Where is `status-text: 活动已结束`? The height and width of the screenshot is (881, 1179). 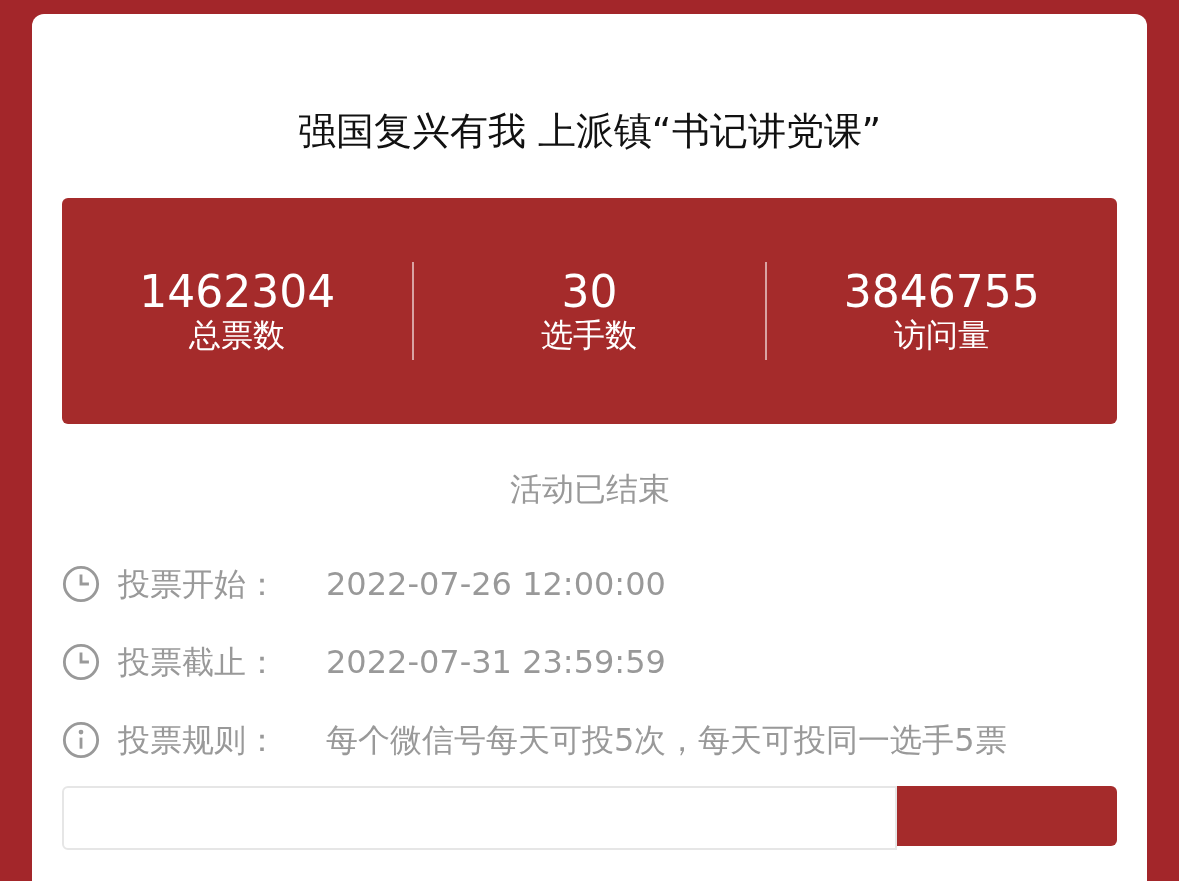 status-text: 活动已结束 is located at coordinates (589, 489).